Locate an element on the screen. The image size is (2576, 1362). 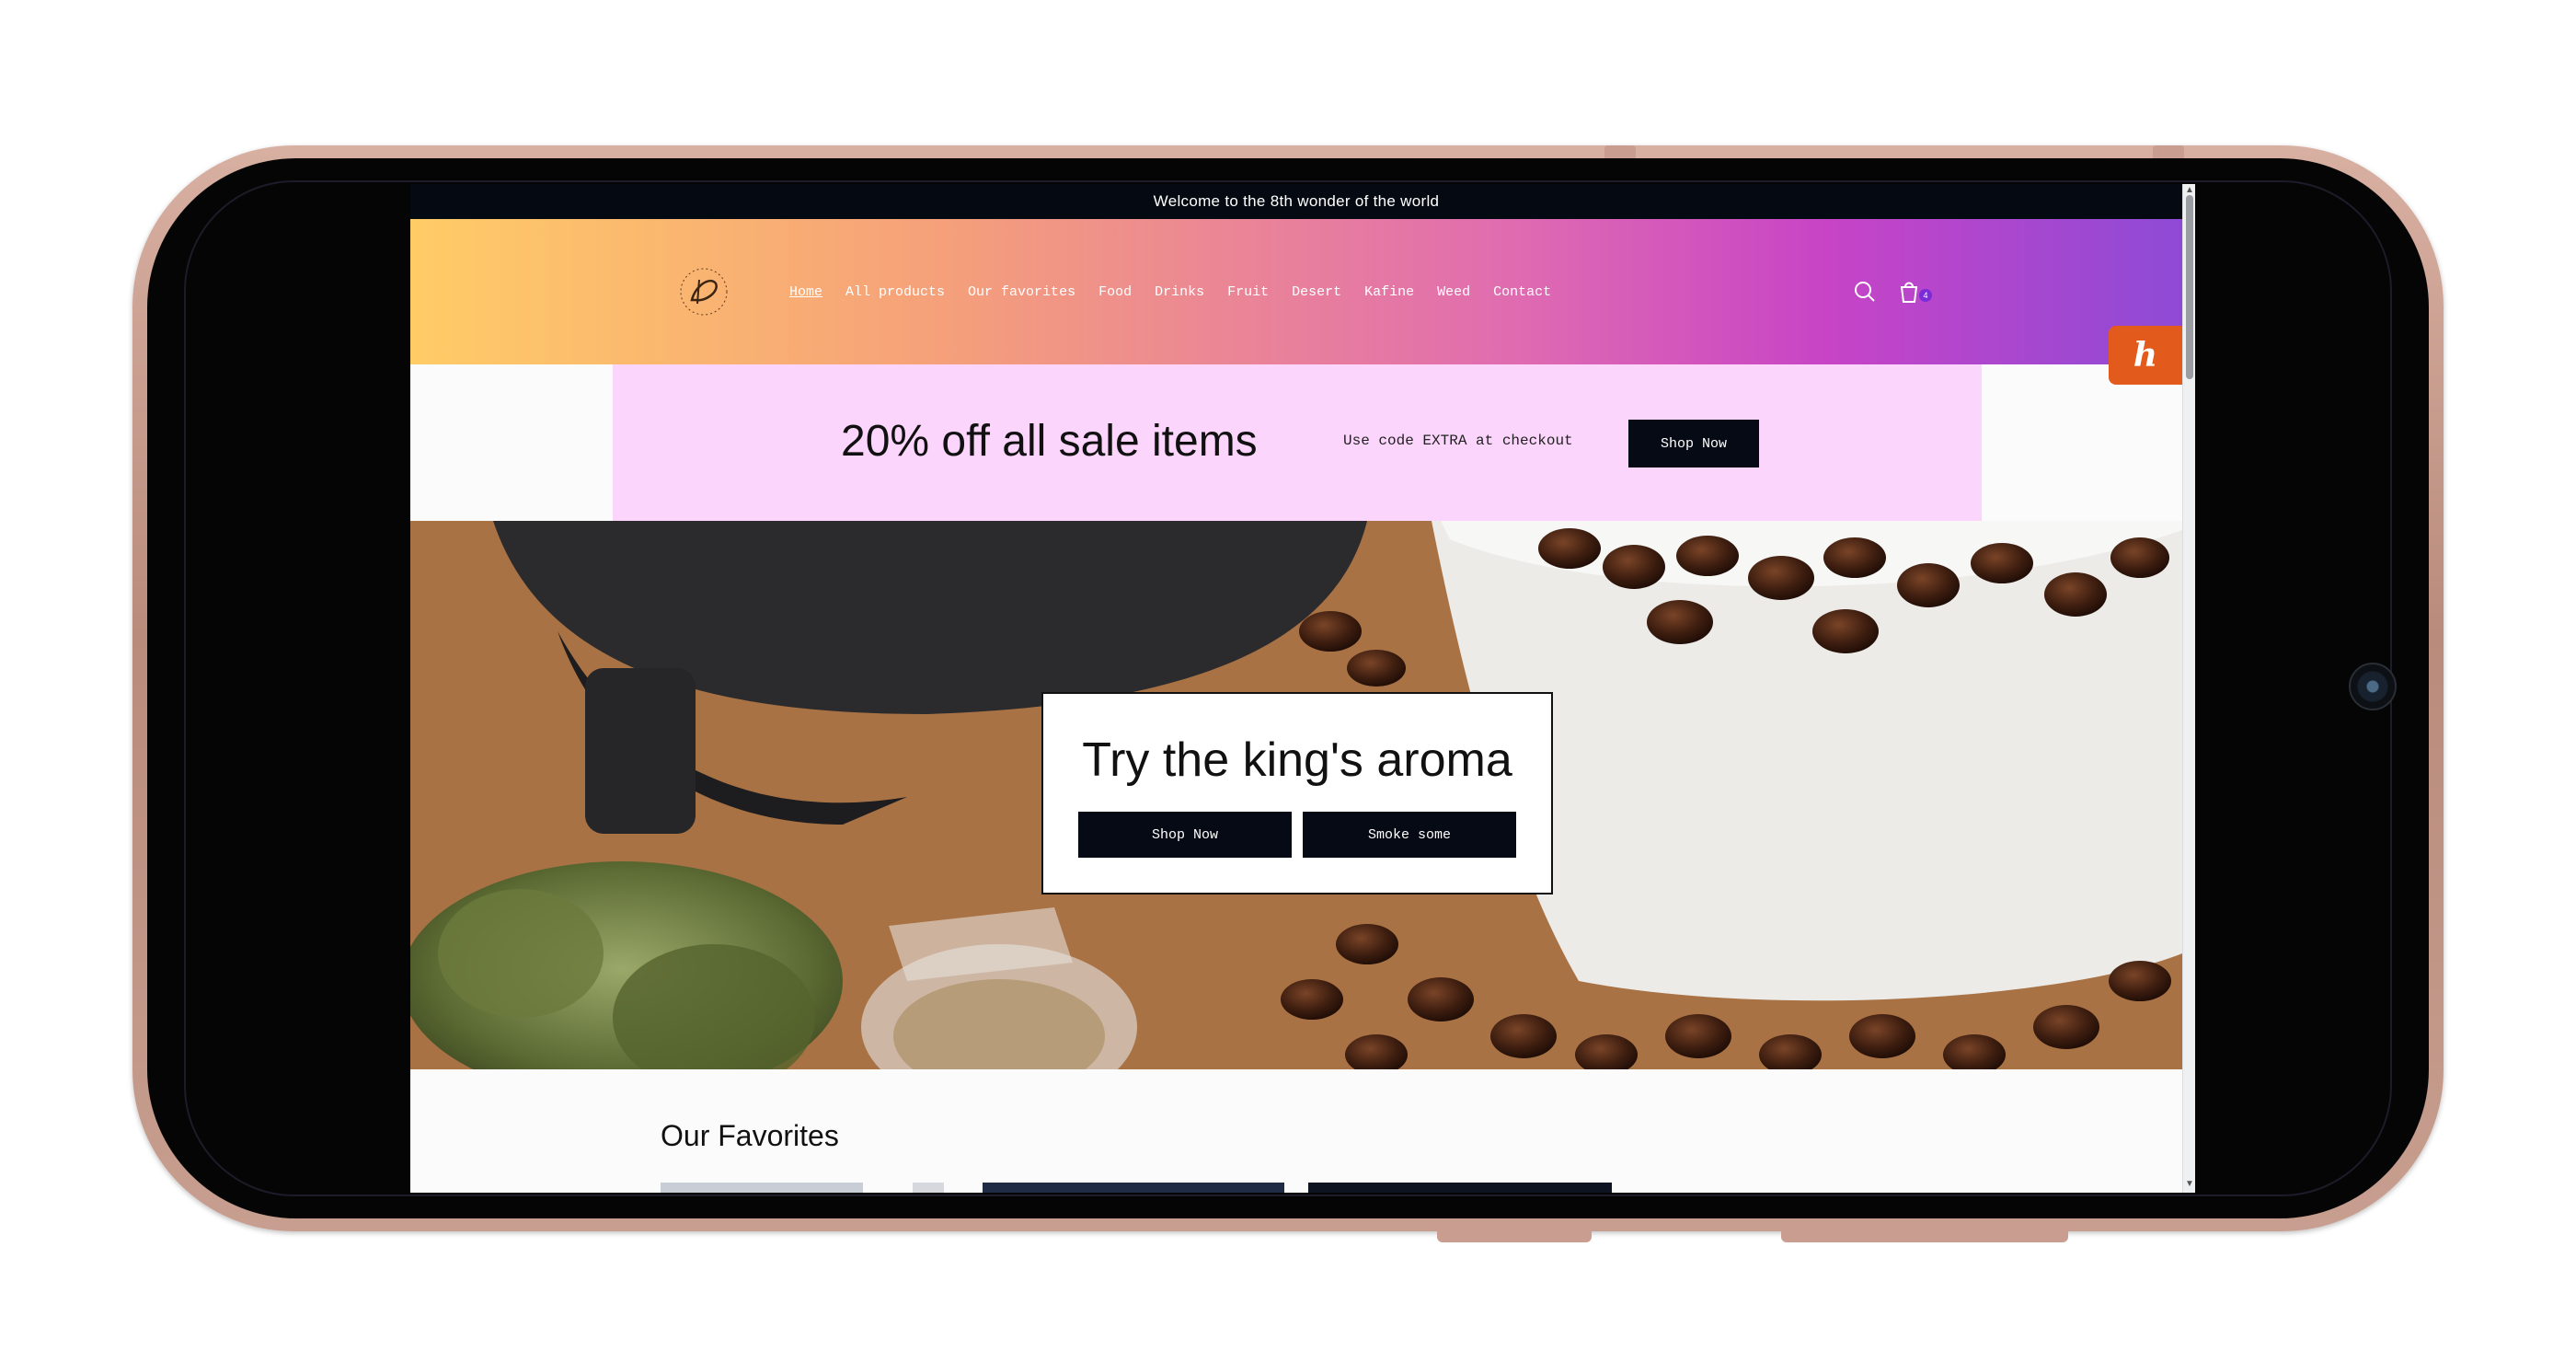
hero-card: Try the king's aroma Shop Now Smoke some is located at coordinates (1297, 793).